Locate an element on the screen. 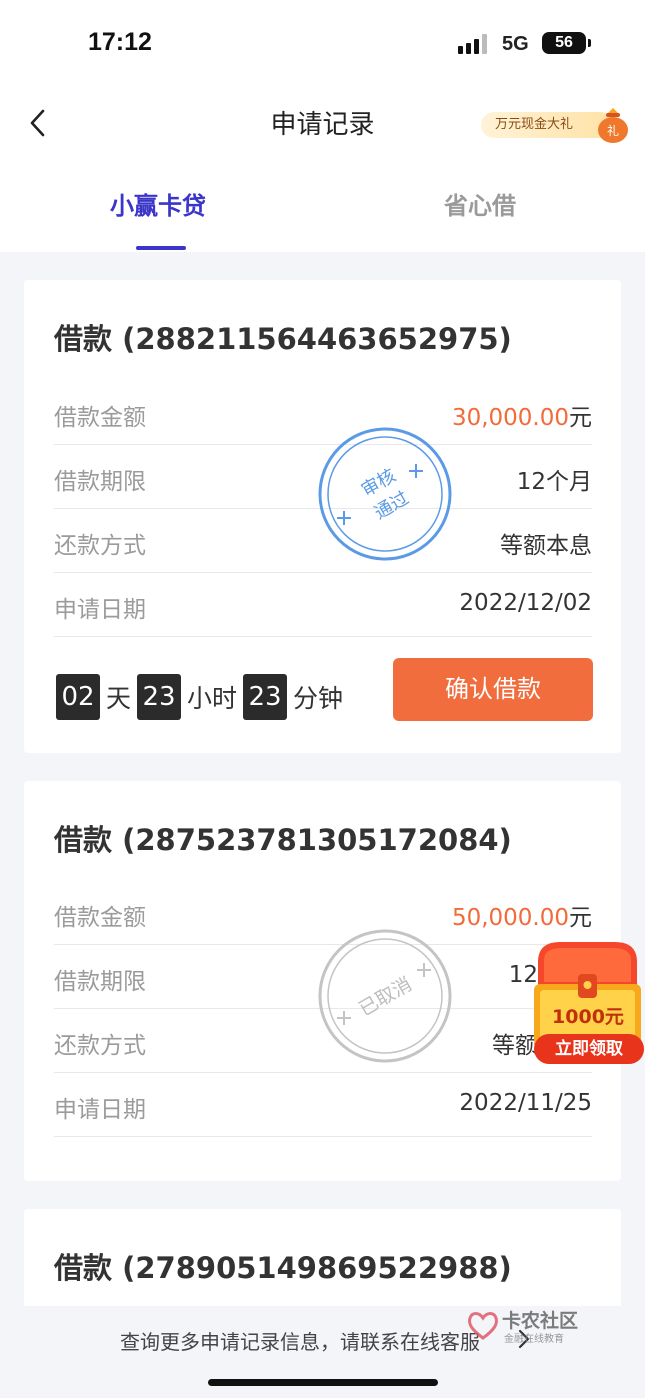 The image size is (645, 1398). signal-icon is located at coordinates (475, 44).